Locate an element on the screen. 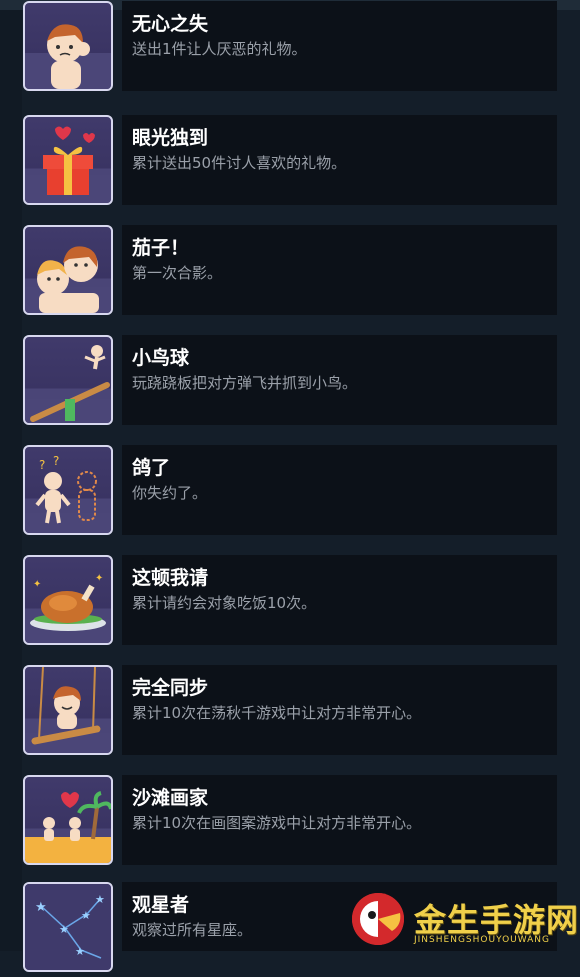 The height and width of the screenshot is (977, 580). achievement-title: 无心之失 is located at coordinates (170, 24).